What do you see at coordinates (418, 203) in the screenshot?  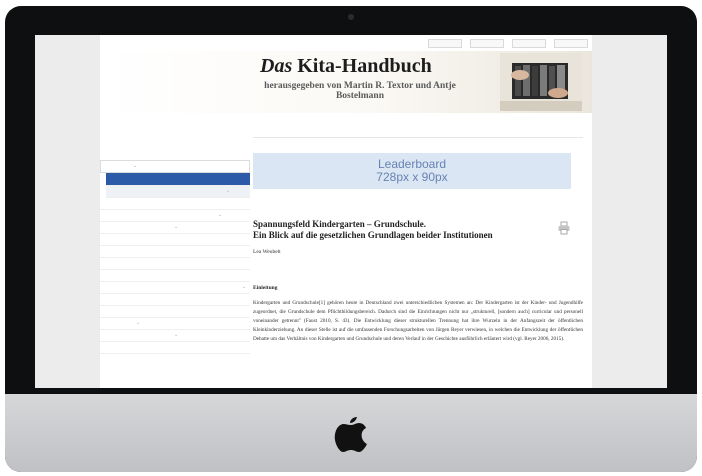 I see `breadcrumb` at bounding box center [418, 203].